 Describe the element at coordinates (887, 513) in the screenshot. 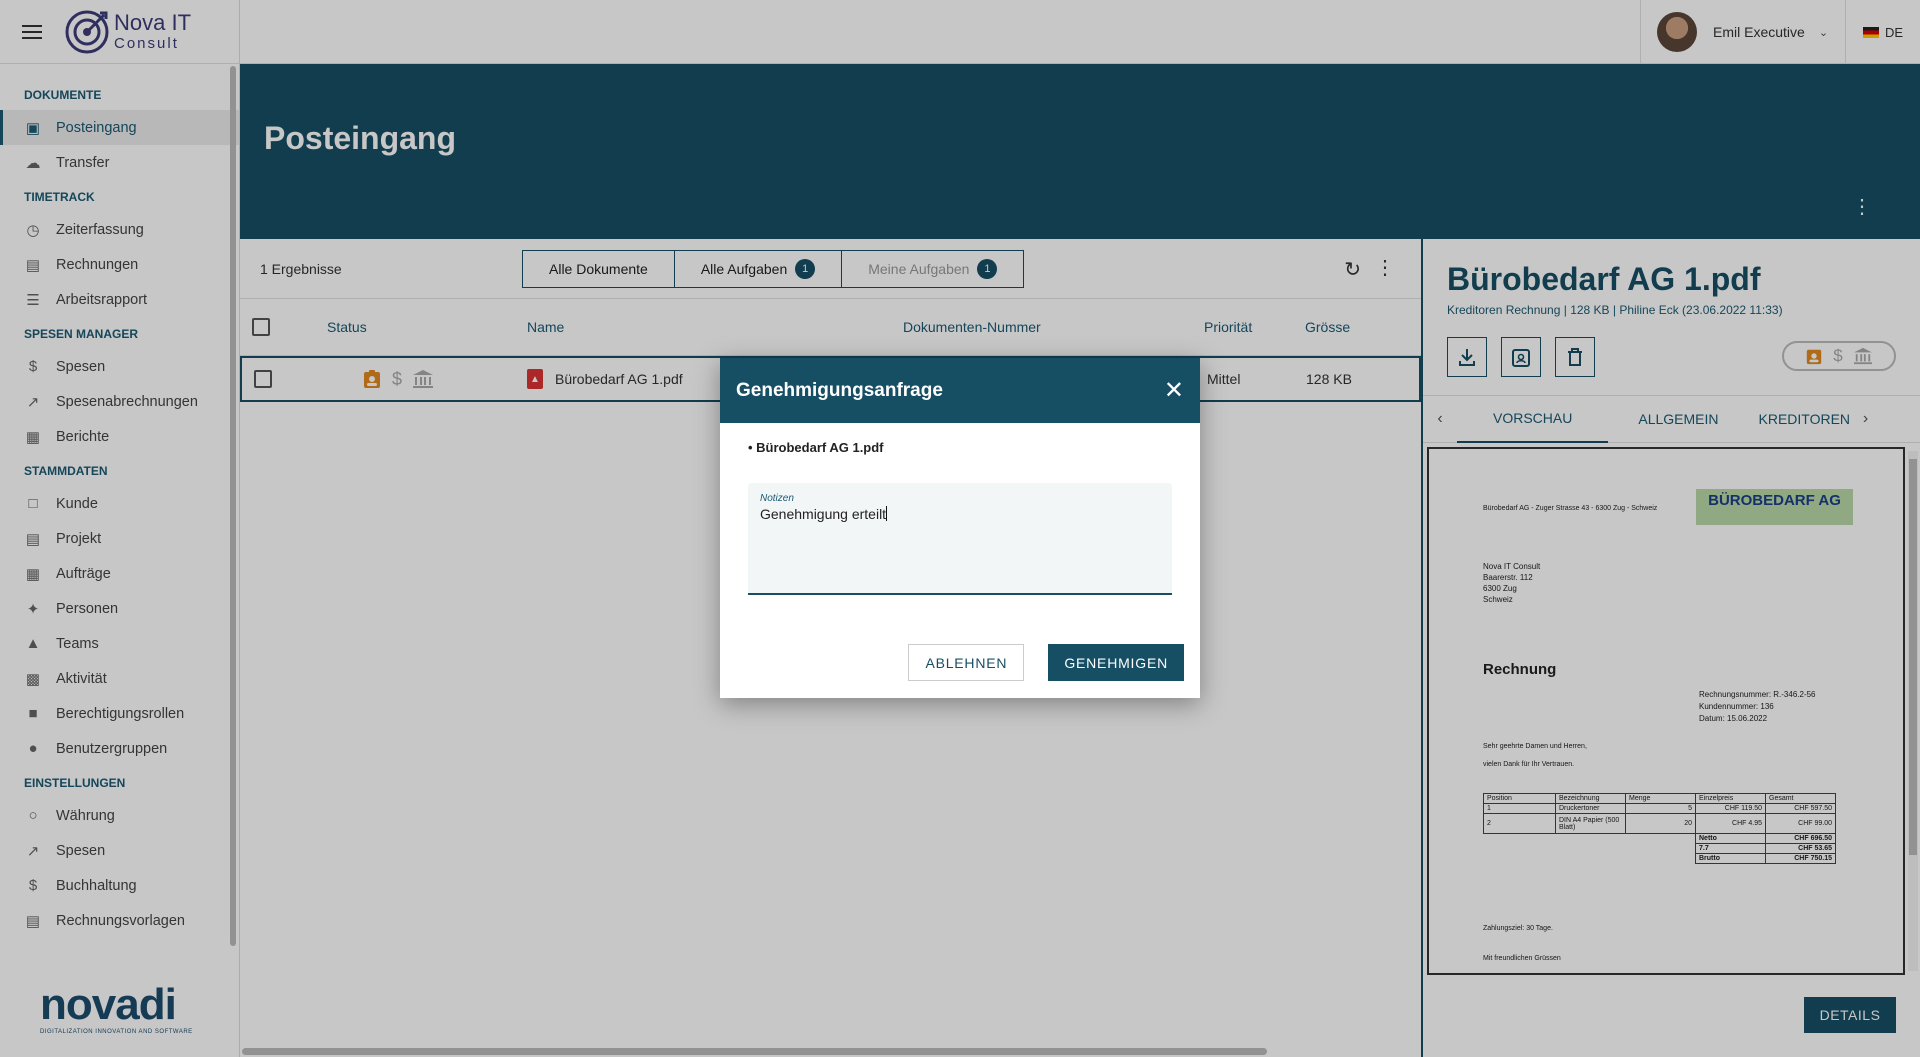

I see `text-caret` at that location.